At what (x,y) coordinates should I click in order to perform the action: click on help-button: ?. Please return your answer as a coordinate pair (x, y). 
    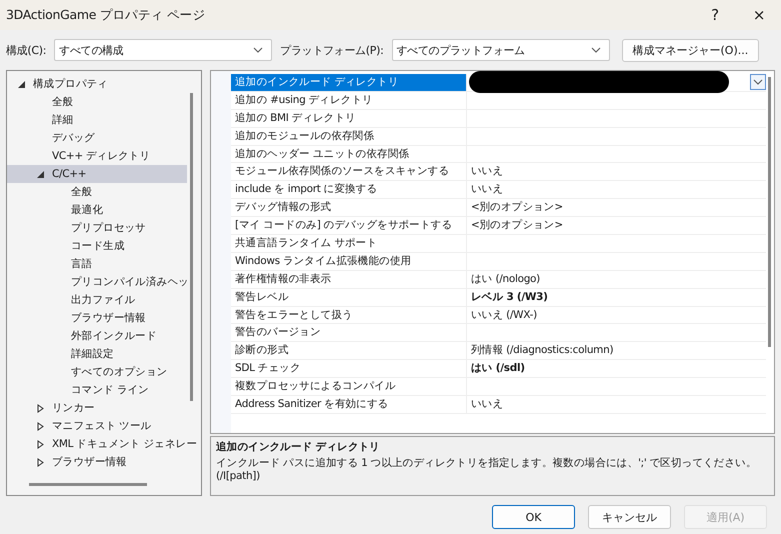
    Looking at the image, I should click on (715, 15).